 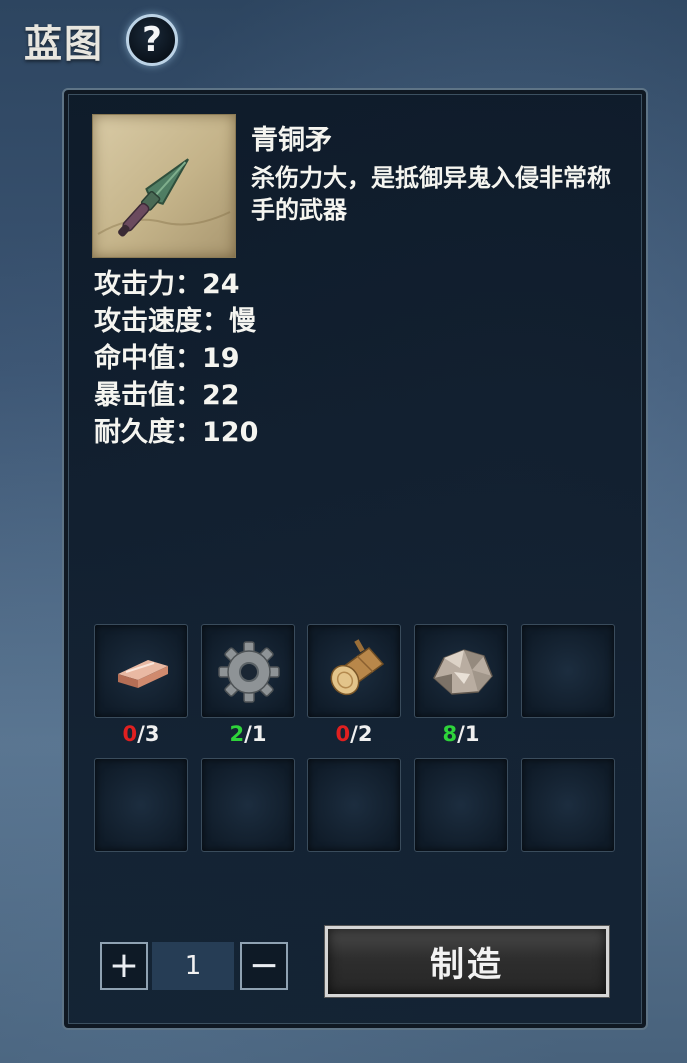 I want to click on item-description: 杀伤力大，是抵御异鬼入侵非常称手的武器, so click(x=431, y=194).